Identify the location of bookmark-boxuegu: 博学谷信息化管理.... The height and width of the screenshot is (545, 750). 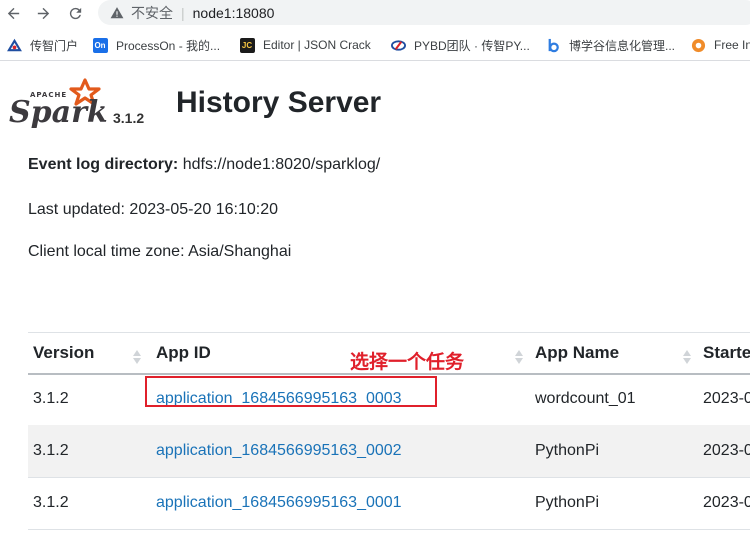
(610, 45).